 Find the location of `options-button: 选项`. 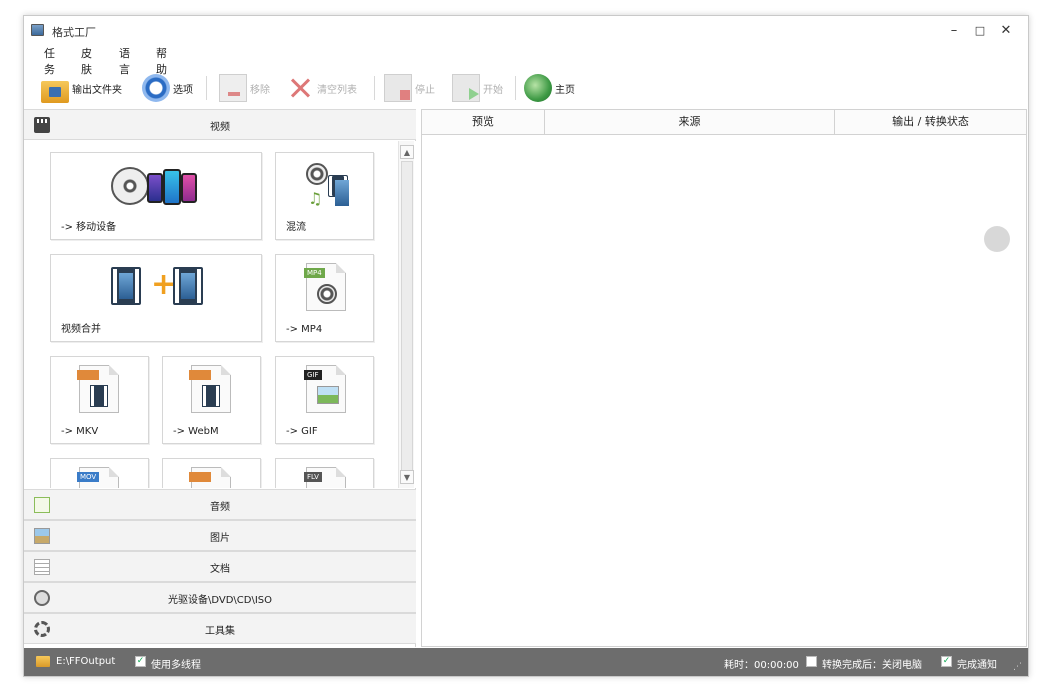

options-button: 选项 is located at coordinates (167, 88).